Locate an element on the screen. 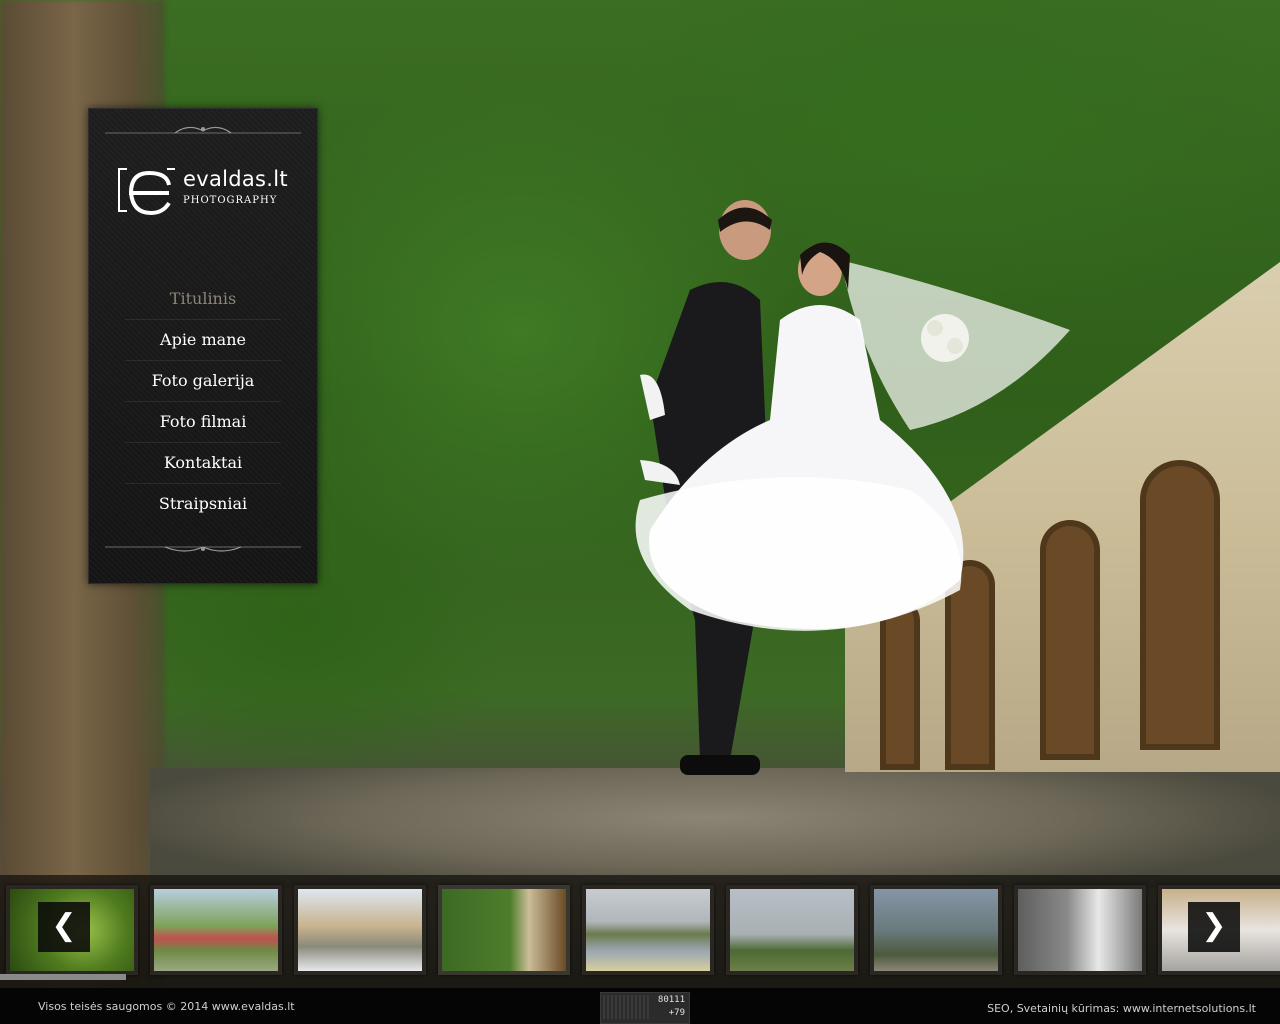  chevron-right-icon: ❯ is located at coordinates (1214, 925).